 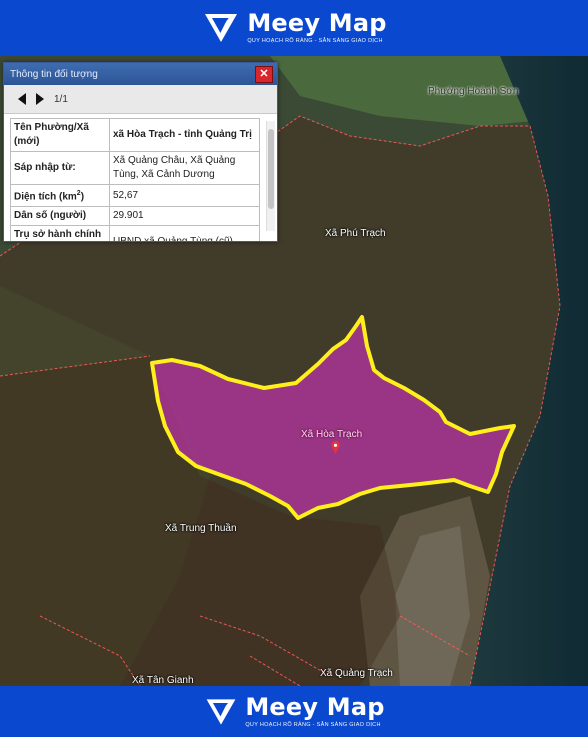 I want to click on next-arrow-icon, so click(x=40, y=99).